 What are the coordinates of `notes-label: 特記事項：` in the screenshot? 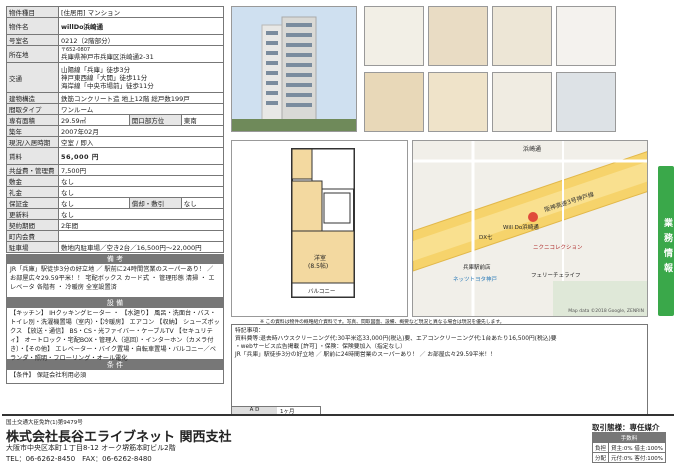 It's located at (249, 331).